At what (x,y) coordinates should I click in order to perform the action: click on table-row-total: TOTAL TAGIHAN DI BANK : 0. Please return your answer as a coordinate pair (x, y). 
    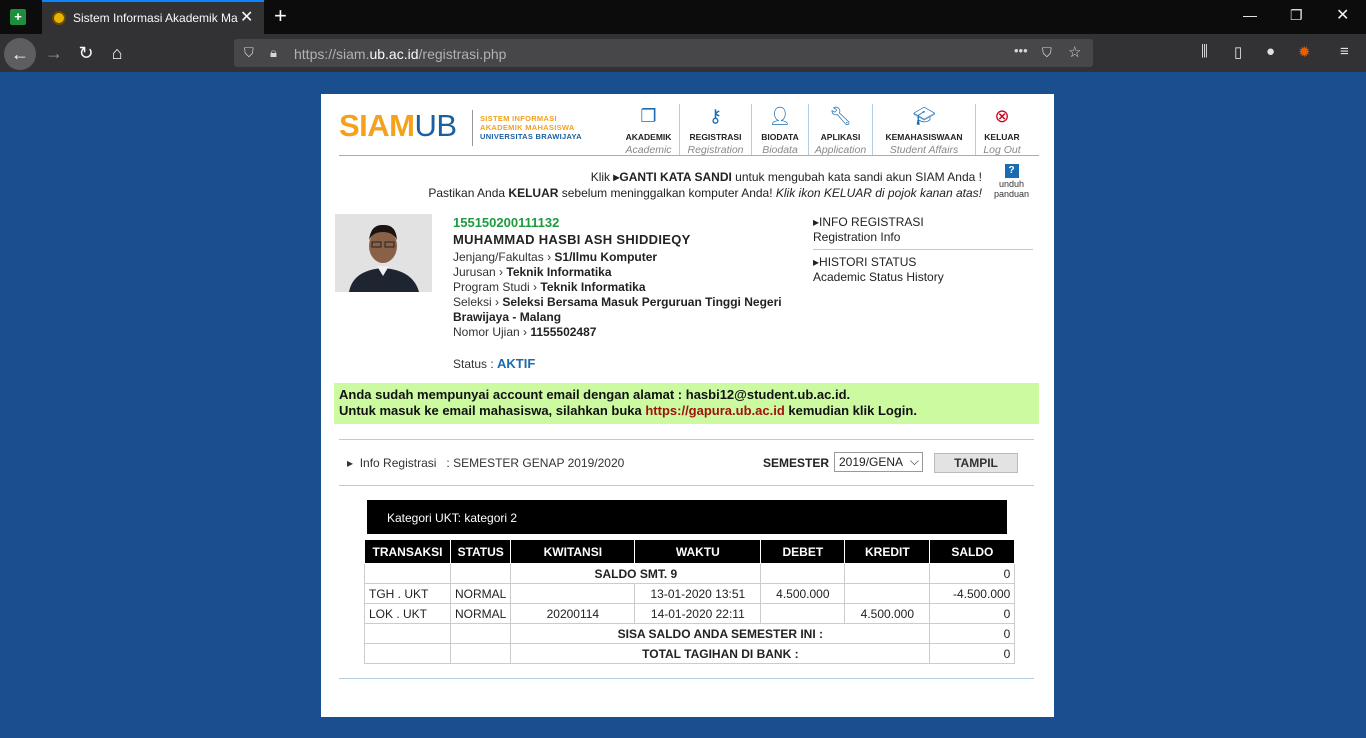
    Looking at the image, I should click on (690, 653).